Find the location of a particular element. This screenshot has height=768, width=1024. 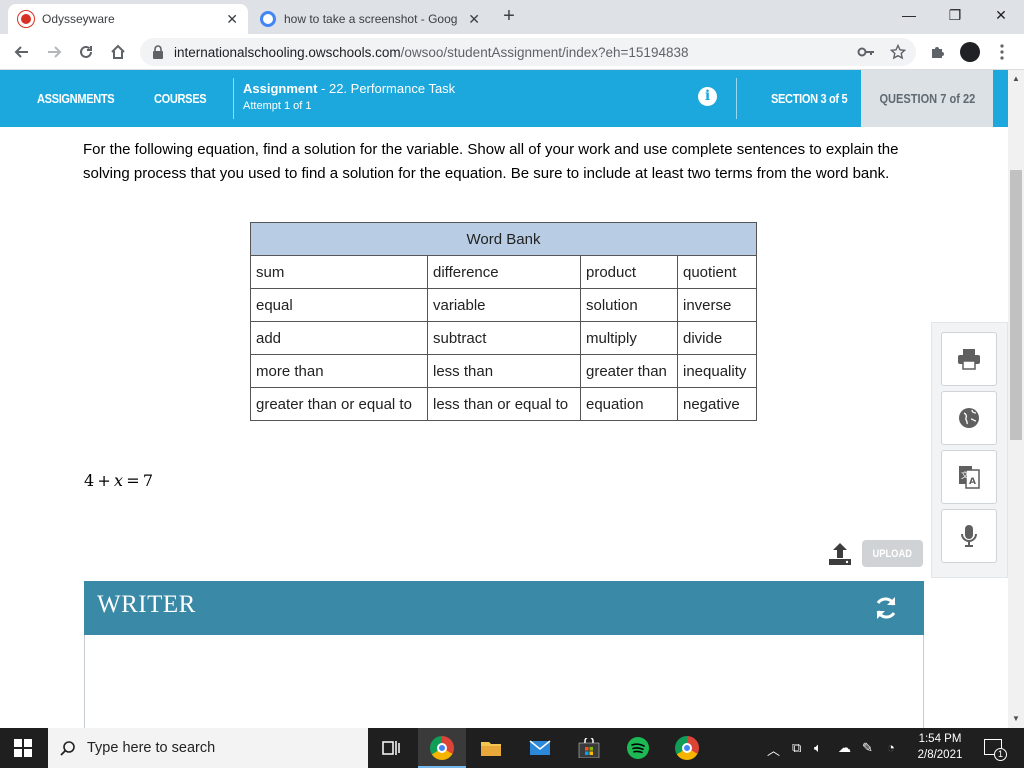

word-cell: negative is located at coordinates (717, 404).